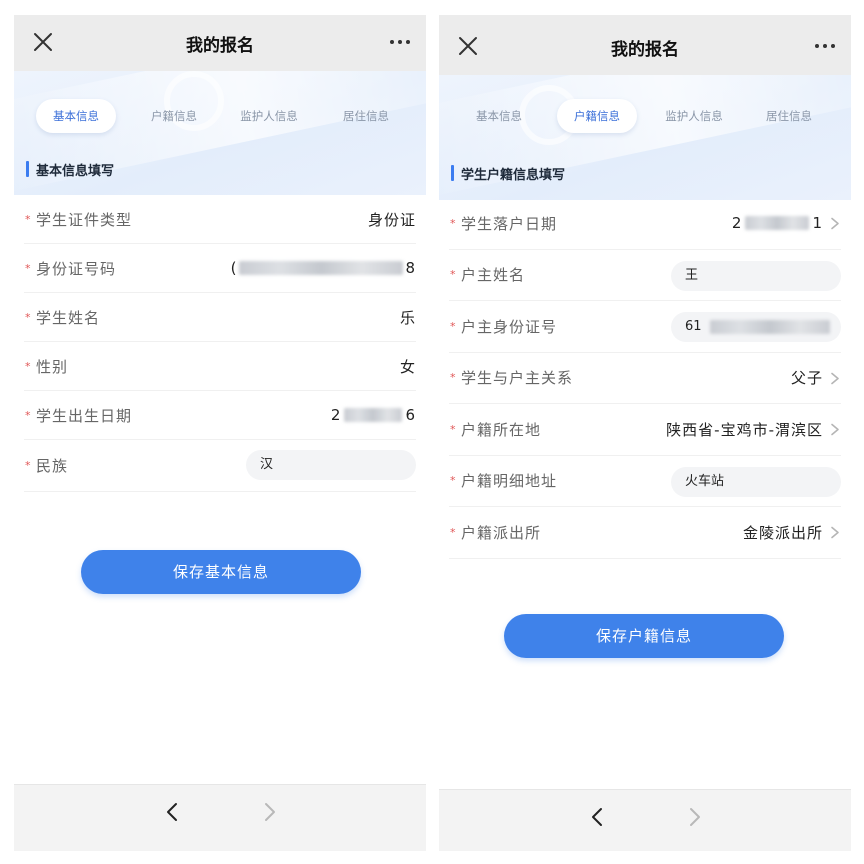 The image size is (864, 864). Describe the element at coordinates (220, 415) in the screenshot. I see `field-birth-date: * 学生出生日期 2 6` at that location.